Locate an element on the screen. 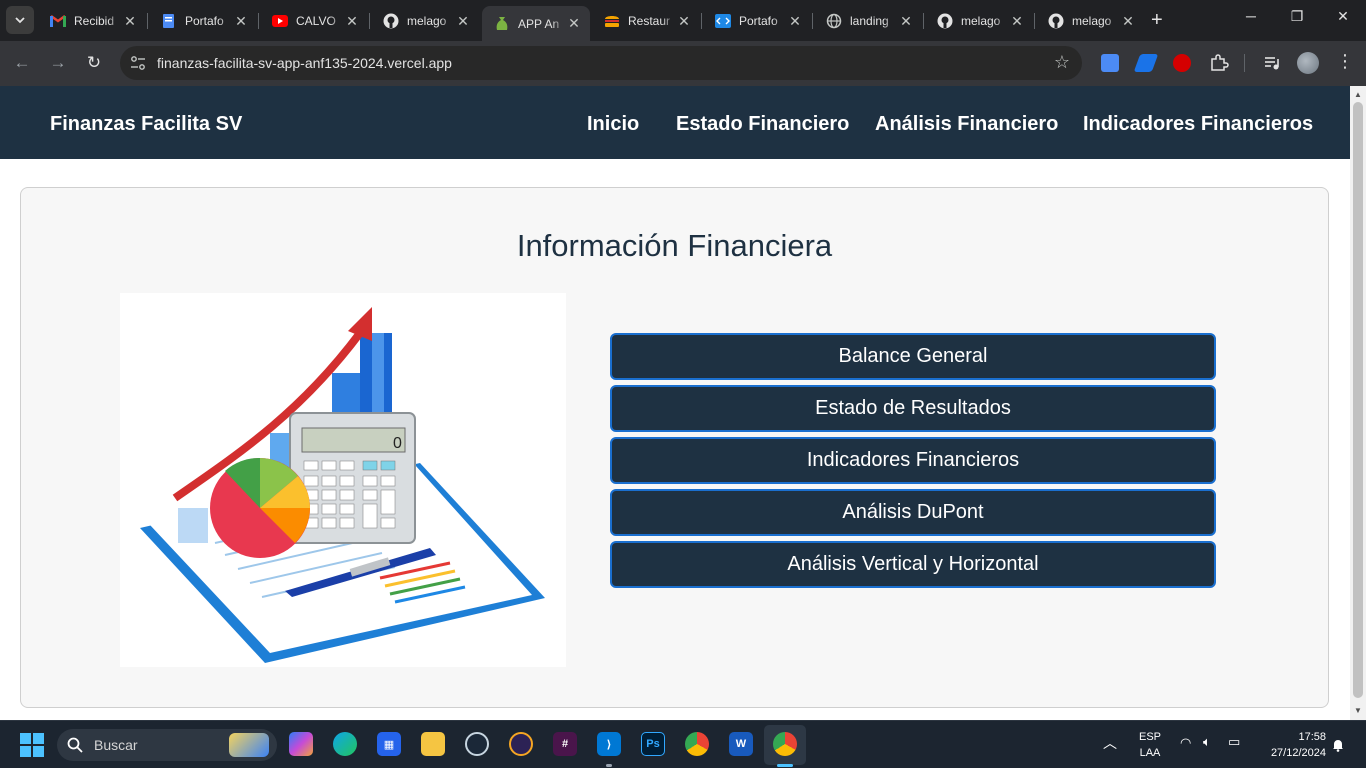 The image size is (1366, 768). globe-icon is located at coordinates (834, 21).